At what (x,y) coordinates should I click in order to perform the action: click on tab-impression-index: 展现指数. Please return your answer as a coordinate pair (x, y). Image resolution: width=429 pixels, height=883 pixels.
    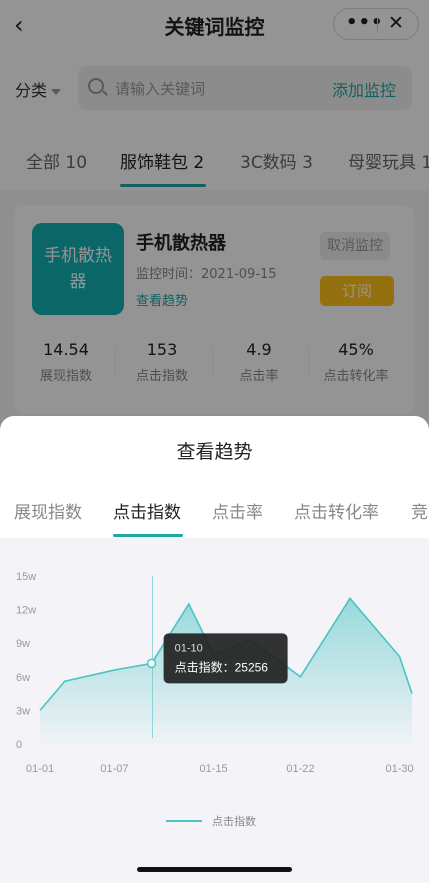
    Looking at the image, I should click on (48, 510).